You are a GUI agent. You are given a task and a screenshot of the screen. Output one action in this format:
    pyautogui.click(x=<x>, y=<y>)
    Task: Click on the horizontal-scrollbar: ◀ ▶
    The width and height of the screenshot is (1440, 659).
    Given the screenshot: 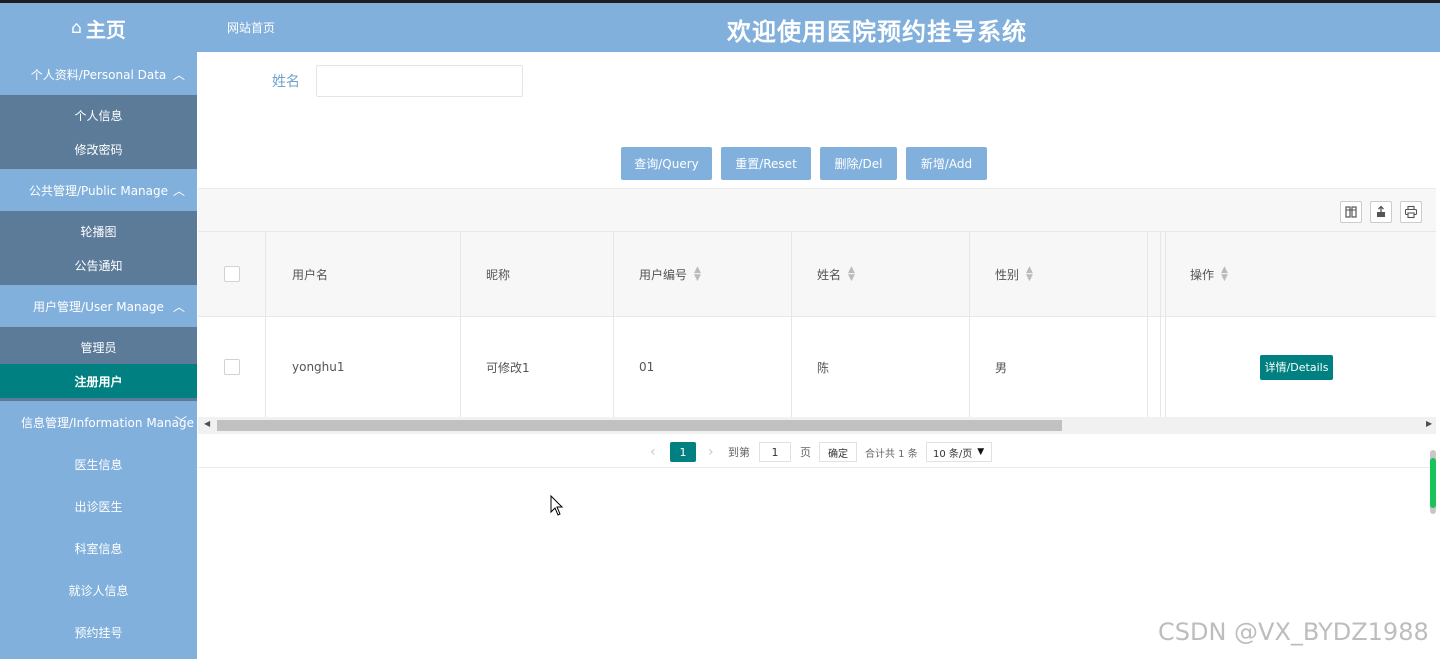 What is the action you would take?
    pyautogui.click(x=817, y=425)
    